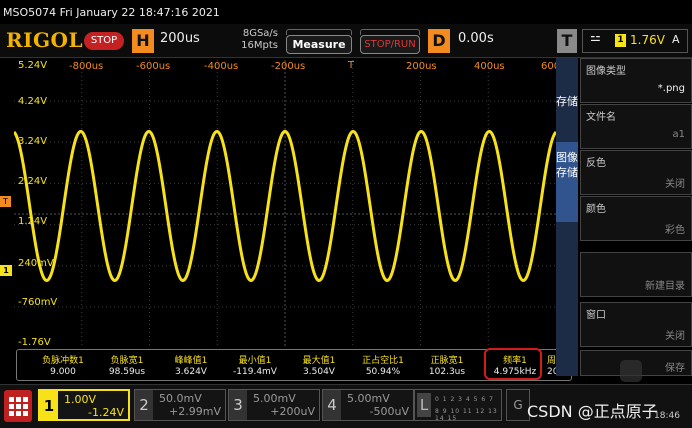 The image size is (692, 428). I want to click on rigol-logo: RIGOL, so click(45, 40).